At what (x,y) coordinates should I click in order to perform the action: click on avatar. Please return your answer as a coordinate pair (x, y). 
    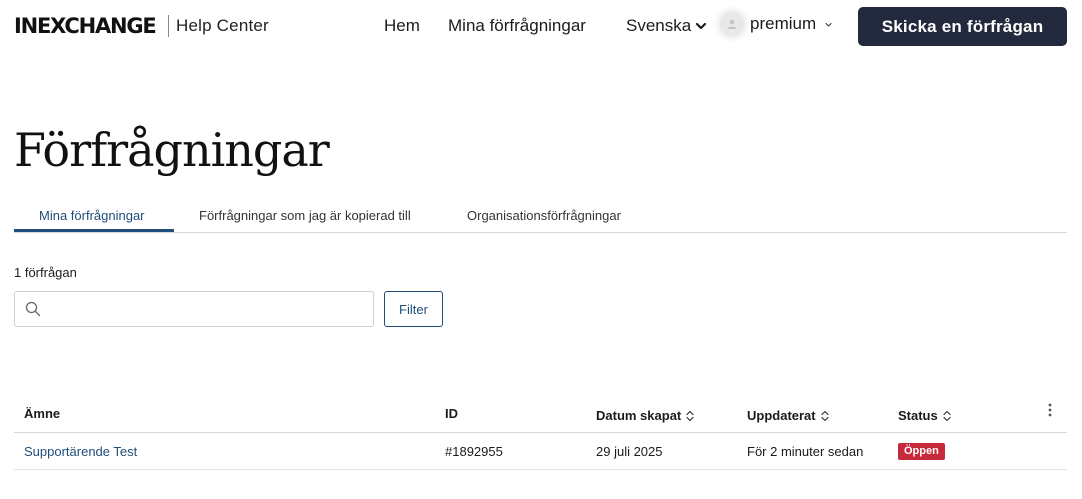
    Looking at the image, I should click on (732, 24).